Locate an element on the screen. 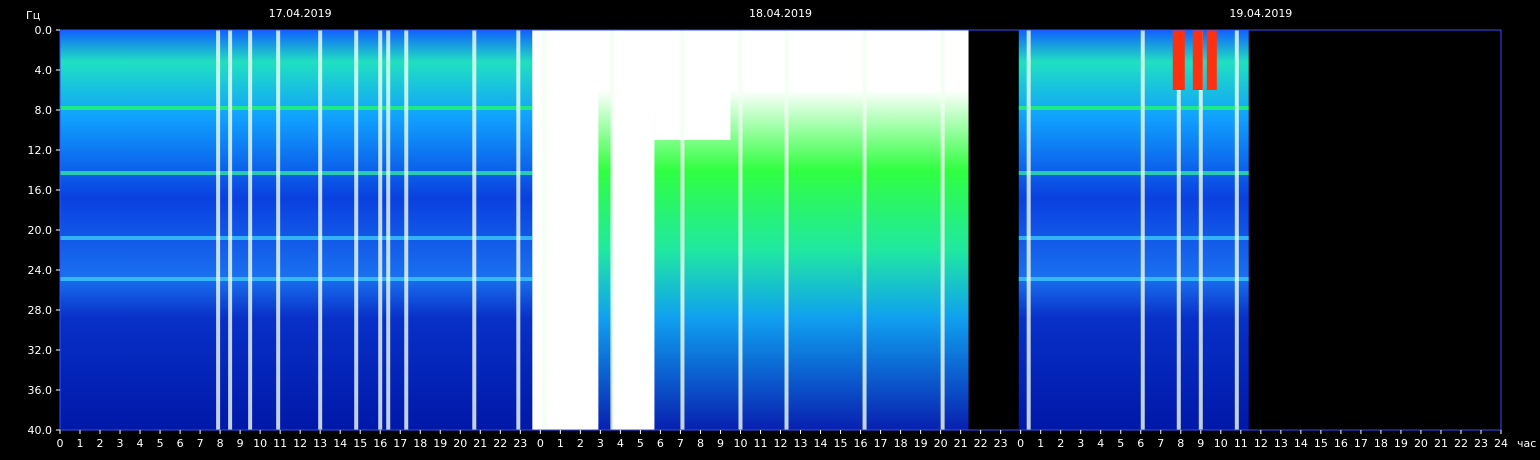 This screenshot has height=460, width=1540. y-tick-label: 28.0 is located at coordinates (40, 310).